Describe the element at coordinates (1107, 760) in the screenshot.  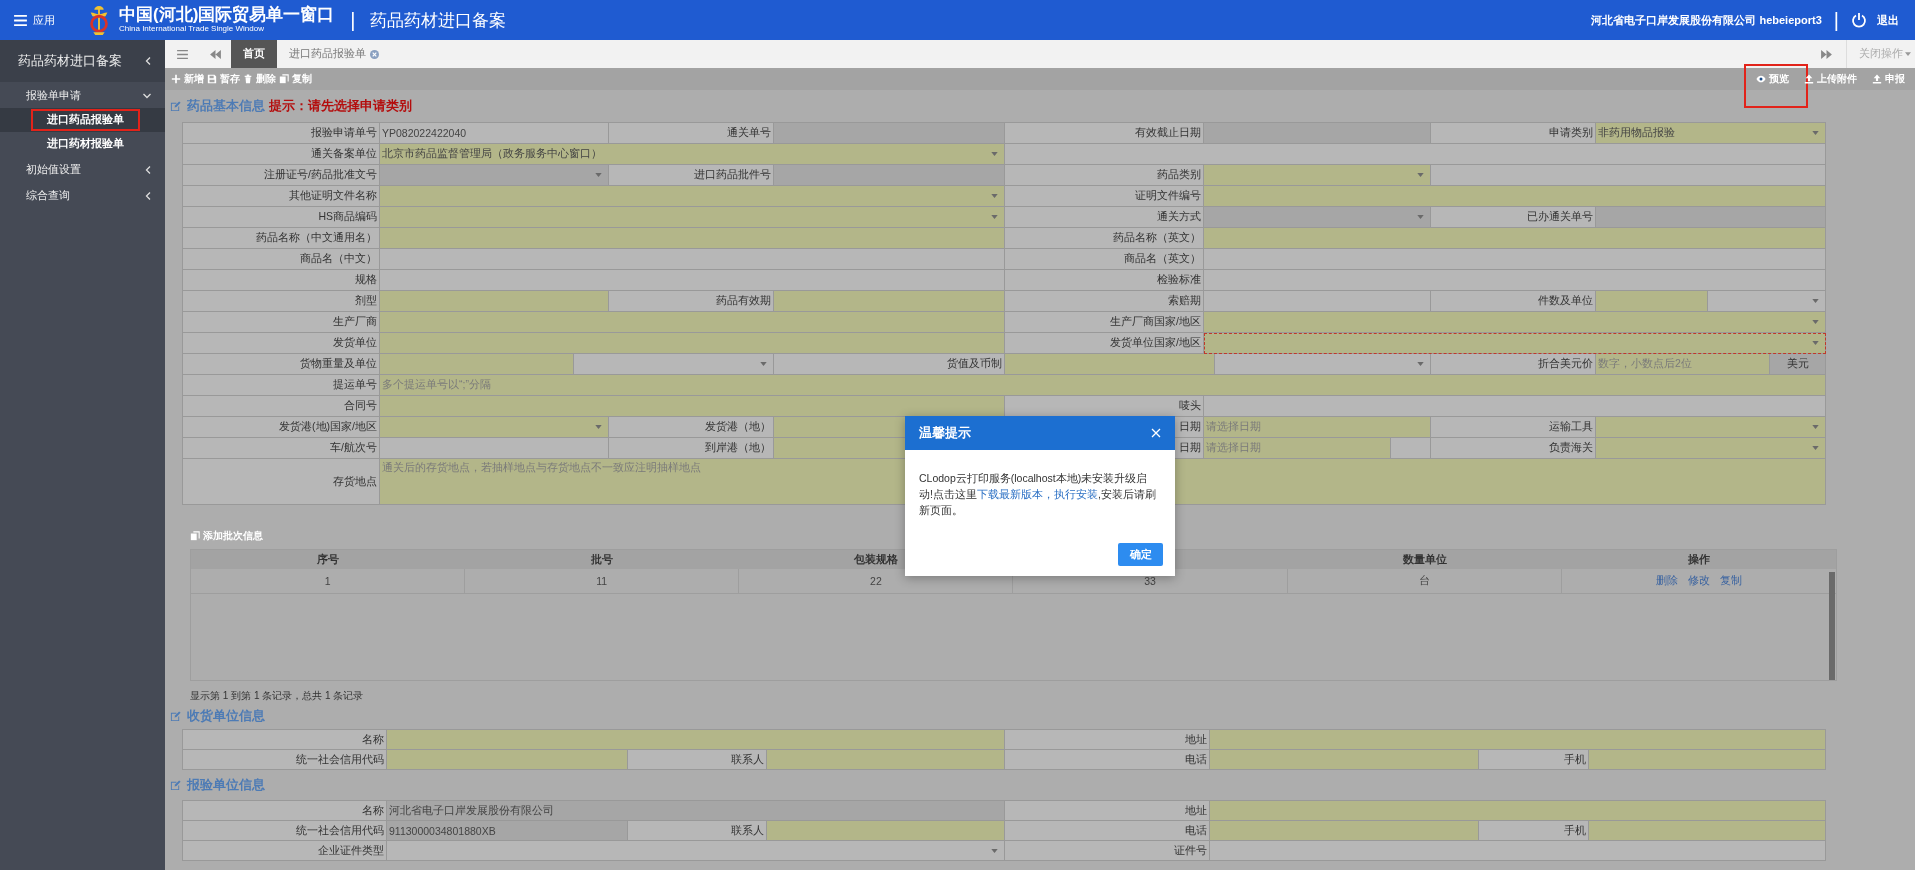
I see `field-label: 电话` at that location.